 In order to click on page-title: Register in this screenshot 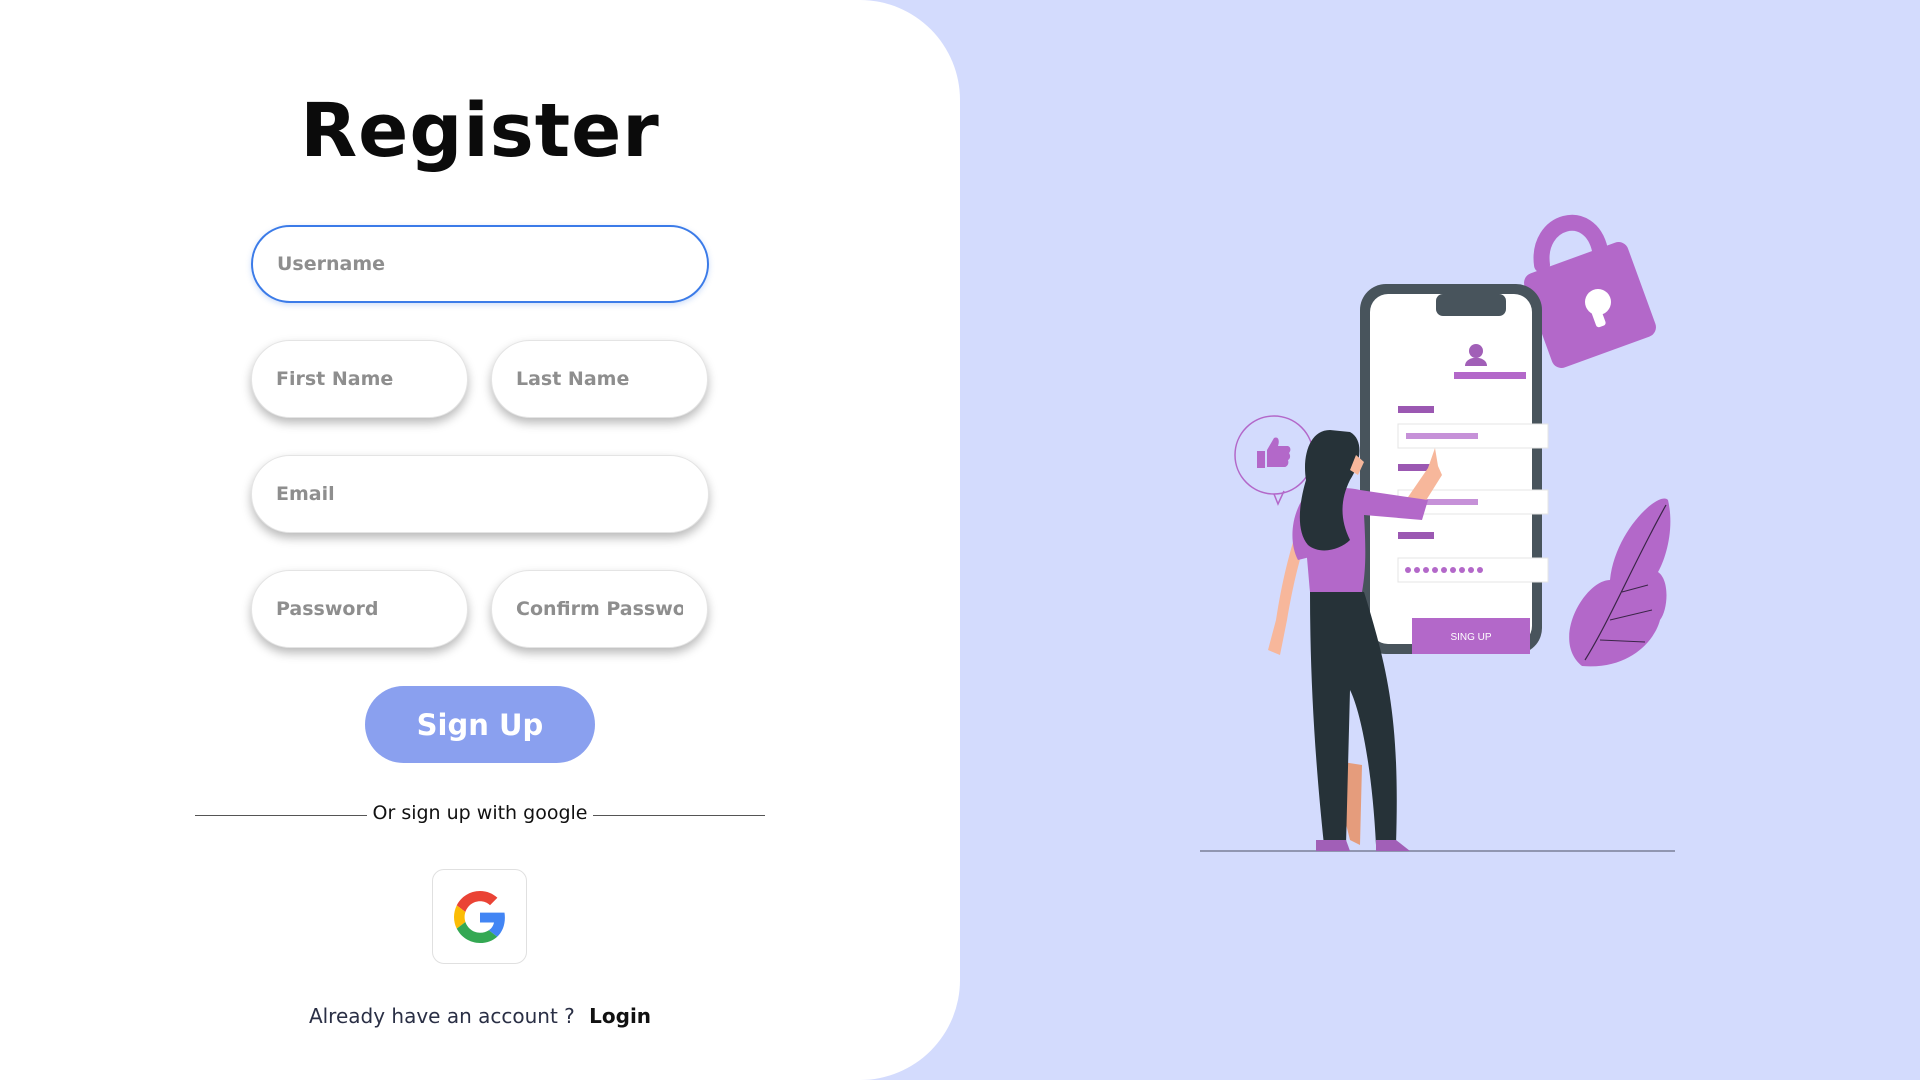, I will do `click(480, 131)`.